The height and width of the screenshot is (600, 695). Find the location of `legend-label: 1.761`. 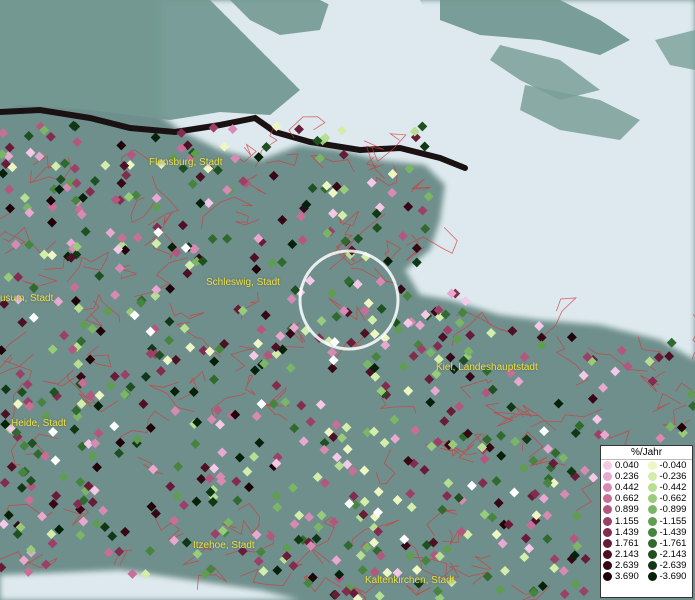

legend-label: 1.761 is located at coordinates (627, 543).